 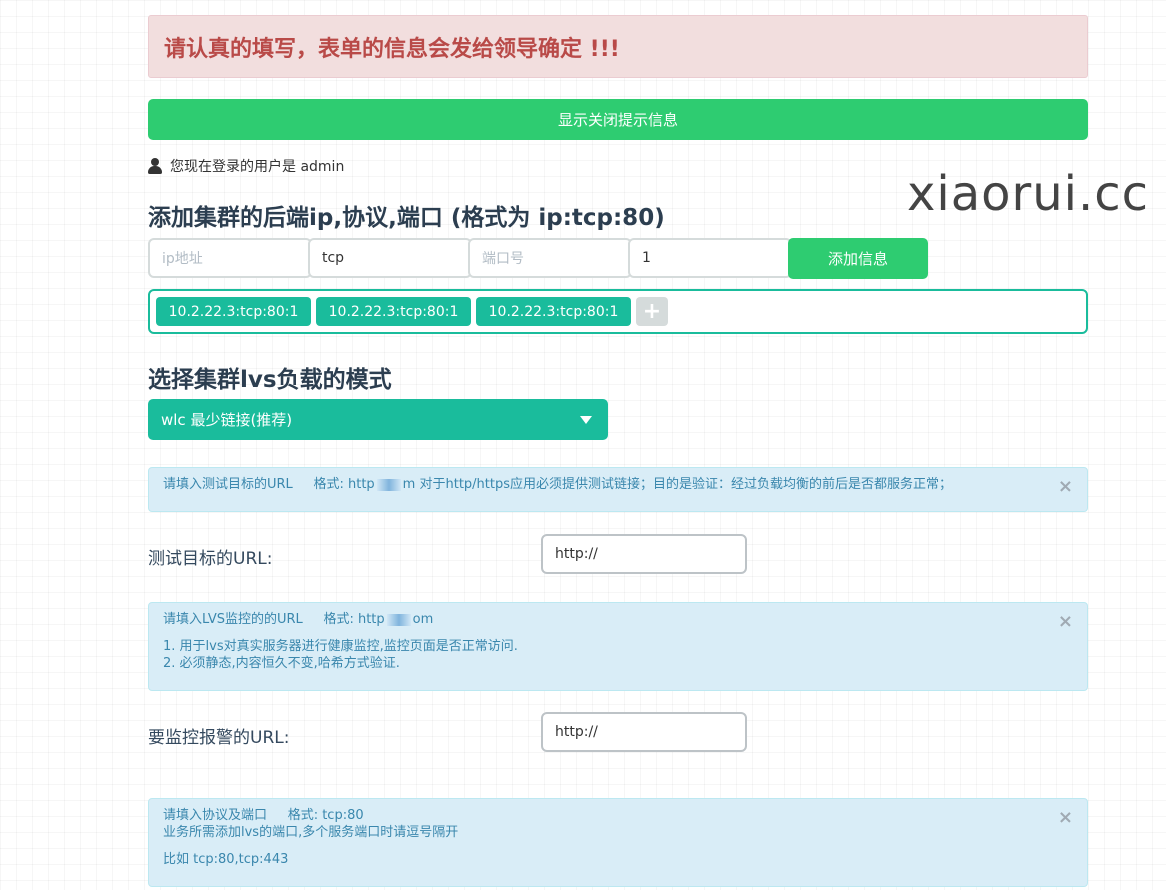 What do you see at coordinates (227, 420) in the screenshot?
I see `lb-mode-selected: wlc 最少链接(推荐)` at bounding box center [227, 420].